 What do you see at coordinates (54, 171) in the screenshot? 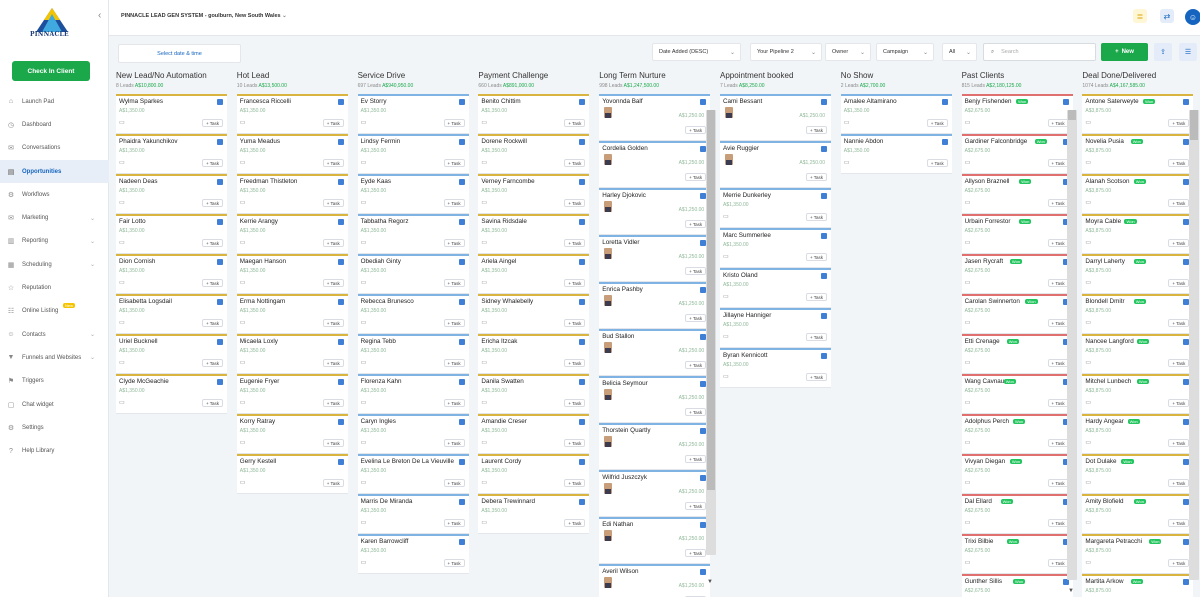
I see `nav-item-opportunities: ▤ Opportunities` at bounding box center [54, 171].